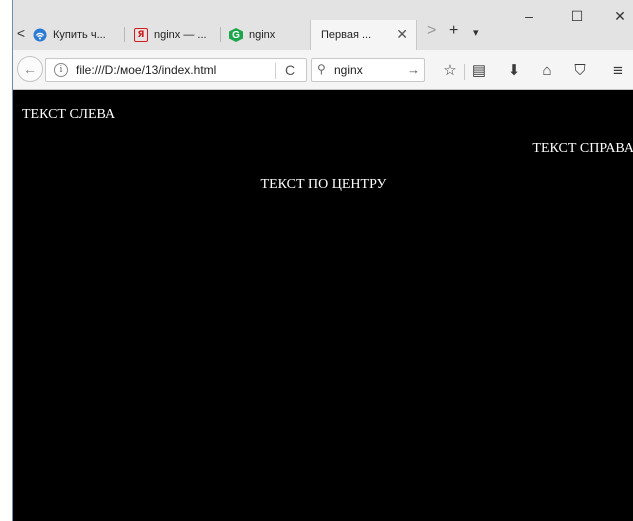 Image resolution: width=633 pixels, height=521 pixels. What do you see at coordinates (348, 70) in the screenshot?
I see `search-input: nginx` at bounding box center [348, 70].